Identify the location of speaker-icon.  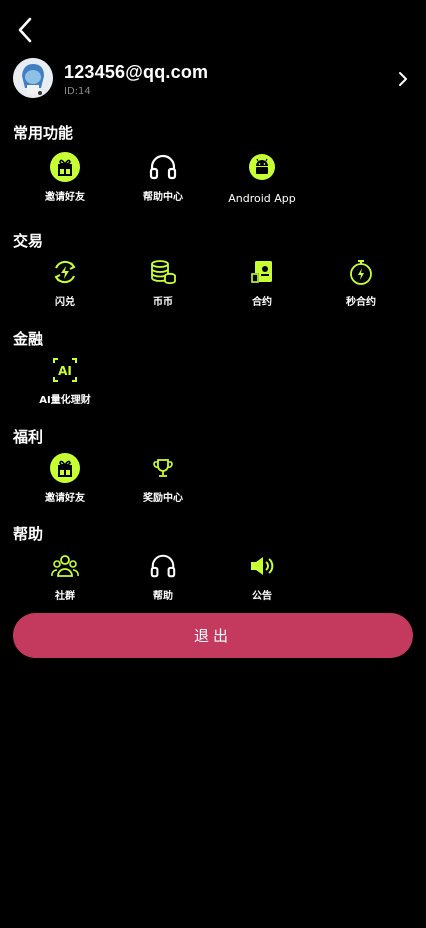
(262, 566).